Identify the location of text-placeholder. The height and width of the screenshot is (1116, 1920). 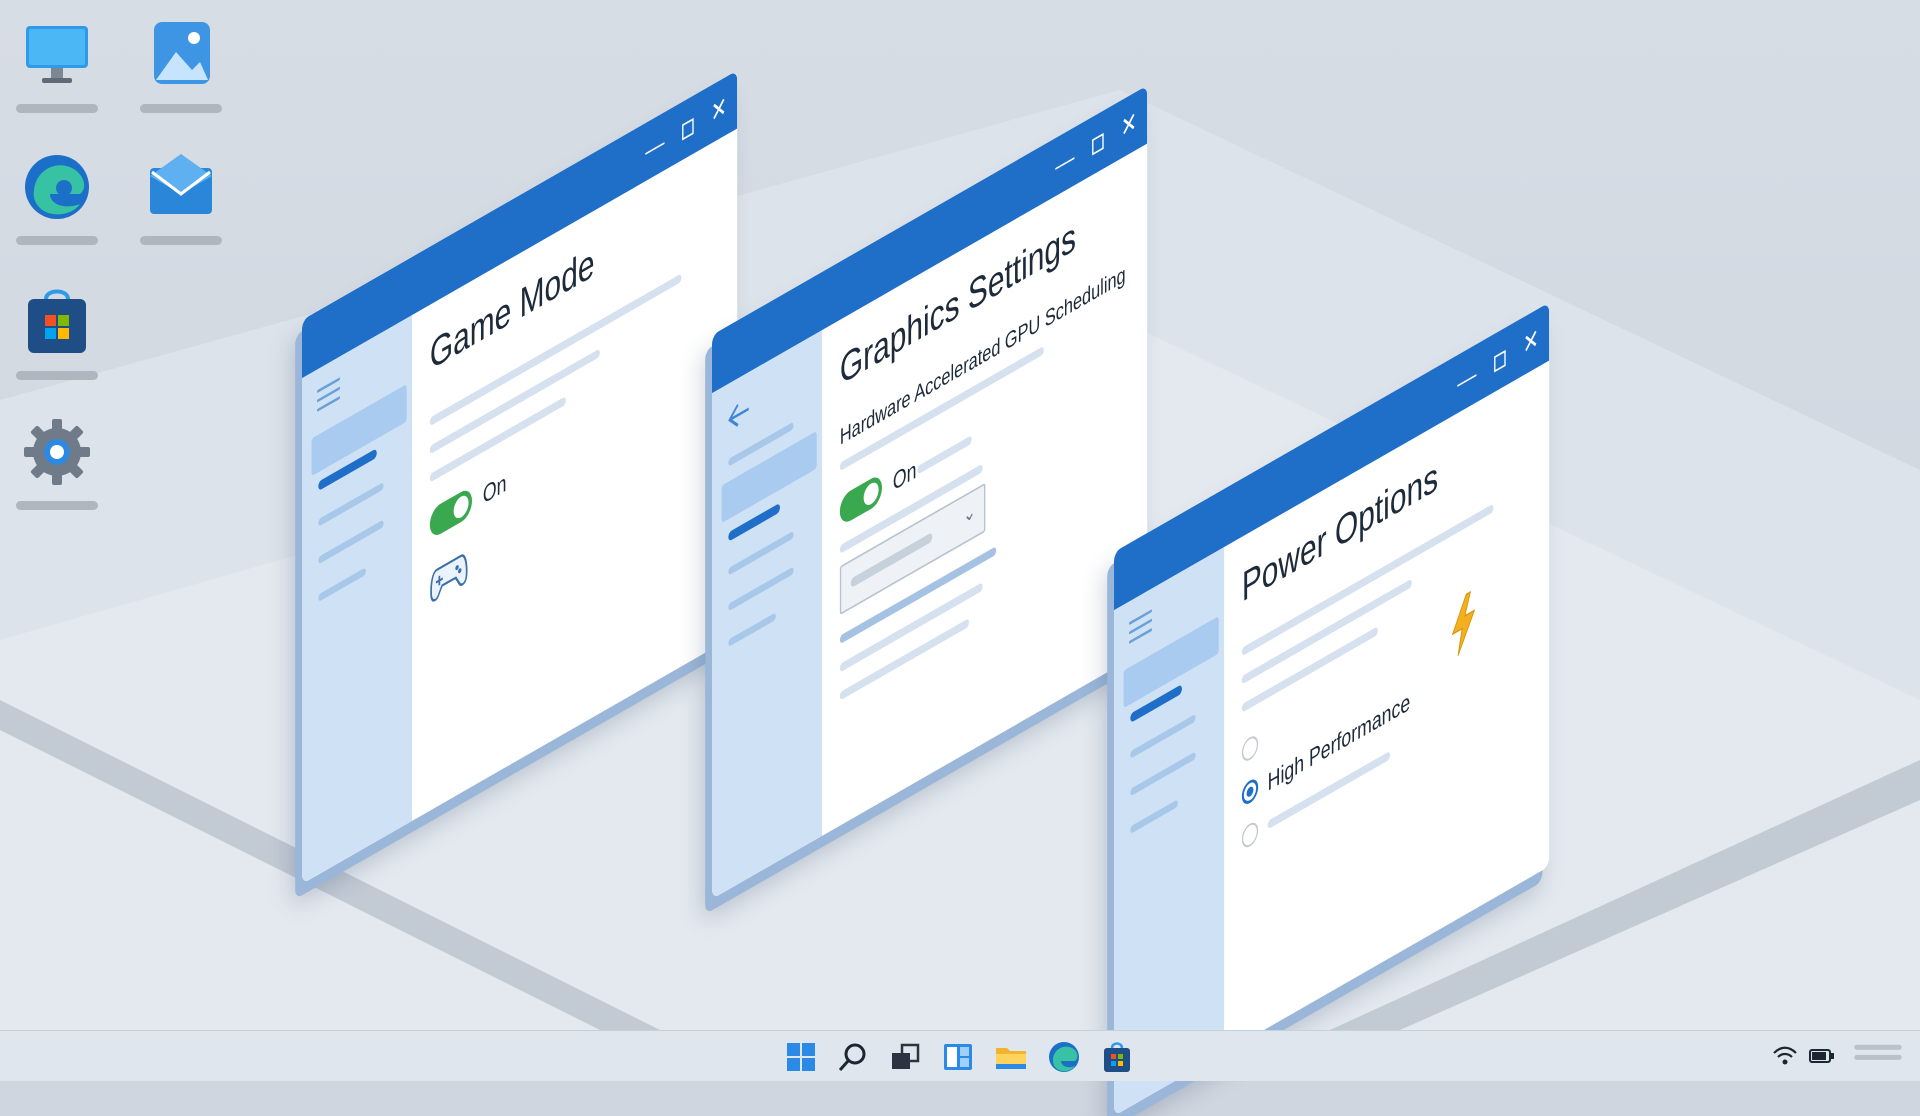
(944, 455).